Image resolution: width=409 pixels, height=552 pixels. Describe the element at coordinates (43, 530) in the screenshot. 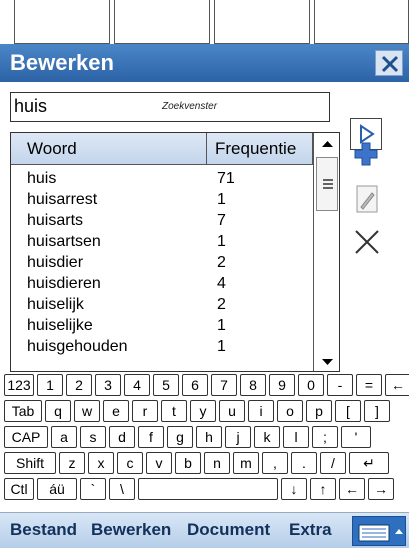

I see `menu-bestand: Bestand` at that location.